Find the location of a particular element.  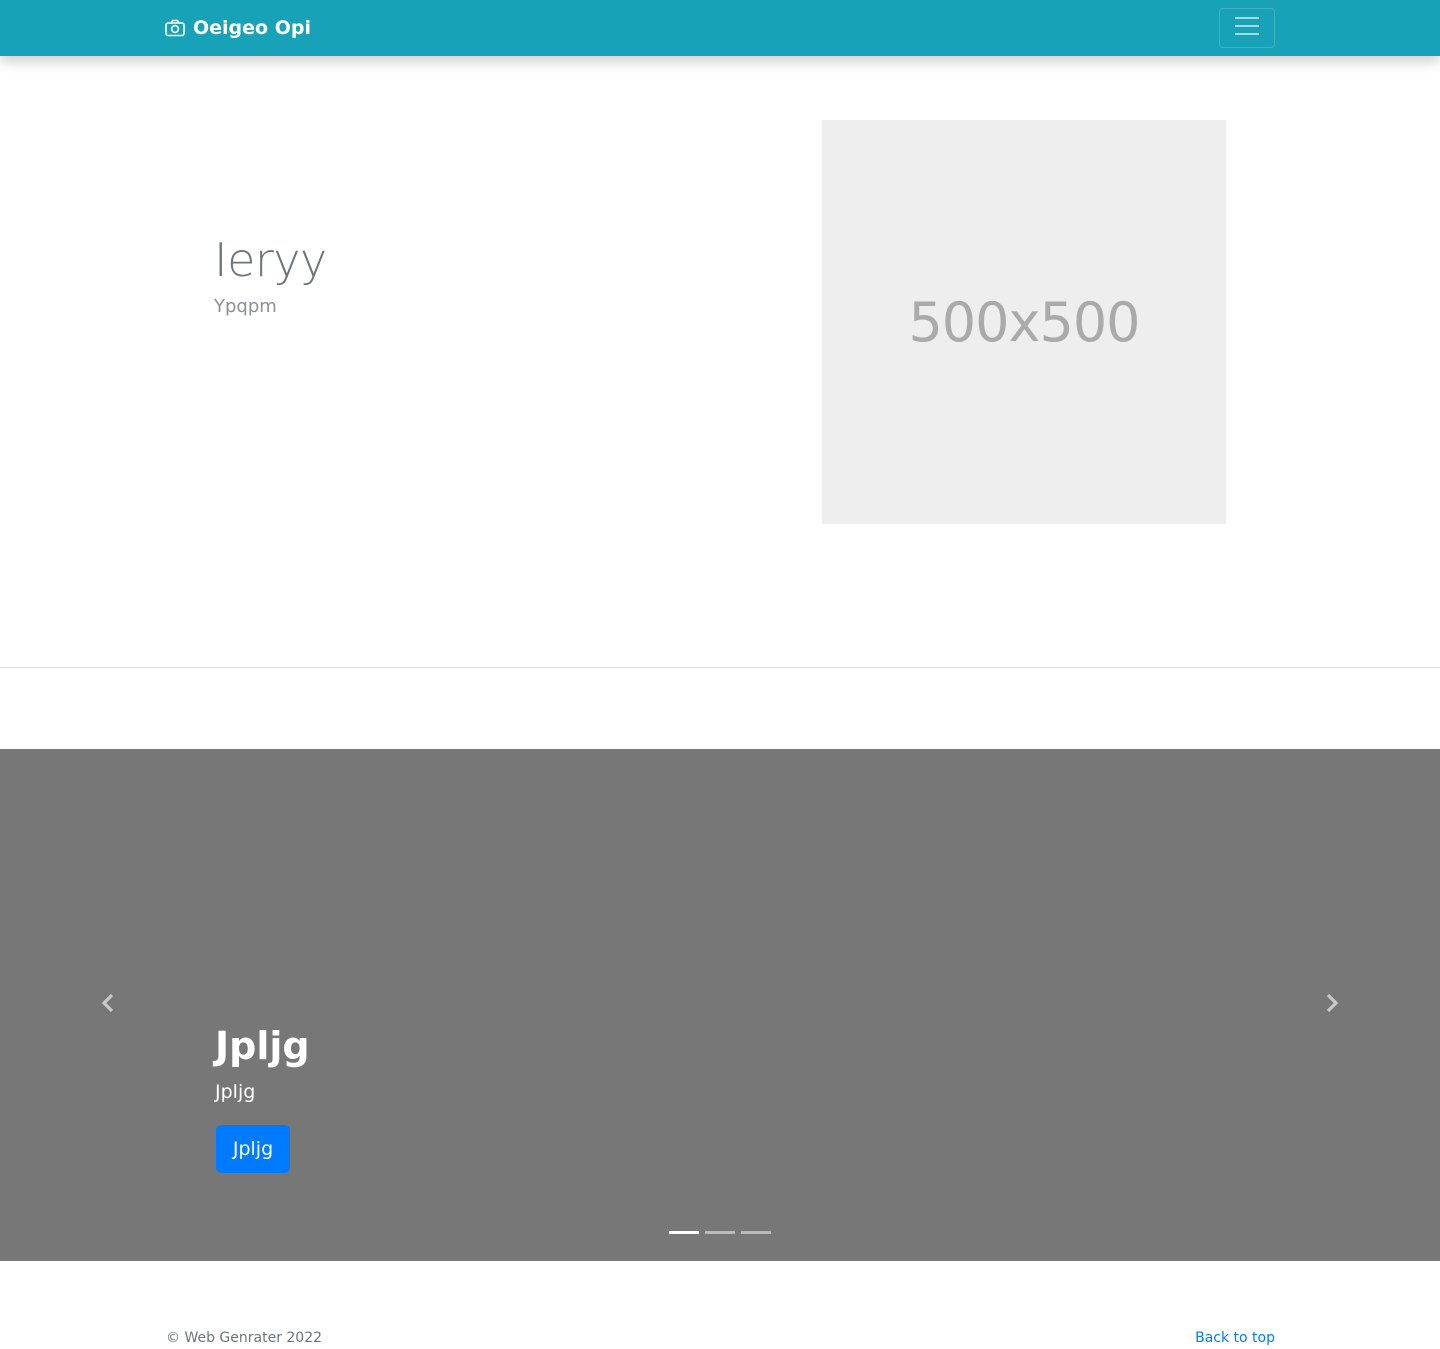

carousel-next-button is located at coordinates (1332, 1005).